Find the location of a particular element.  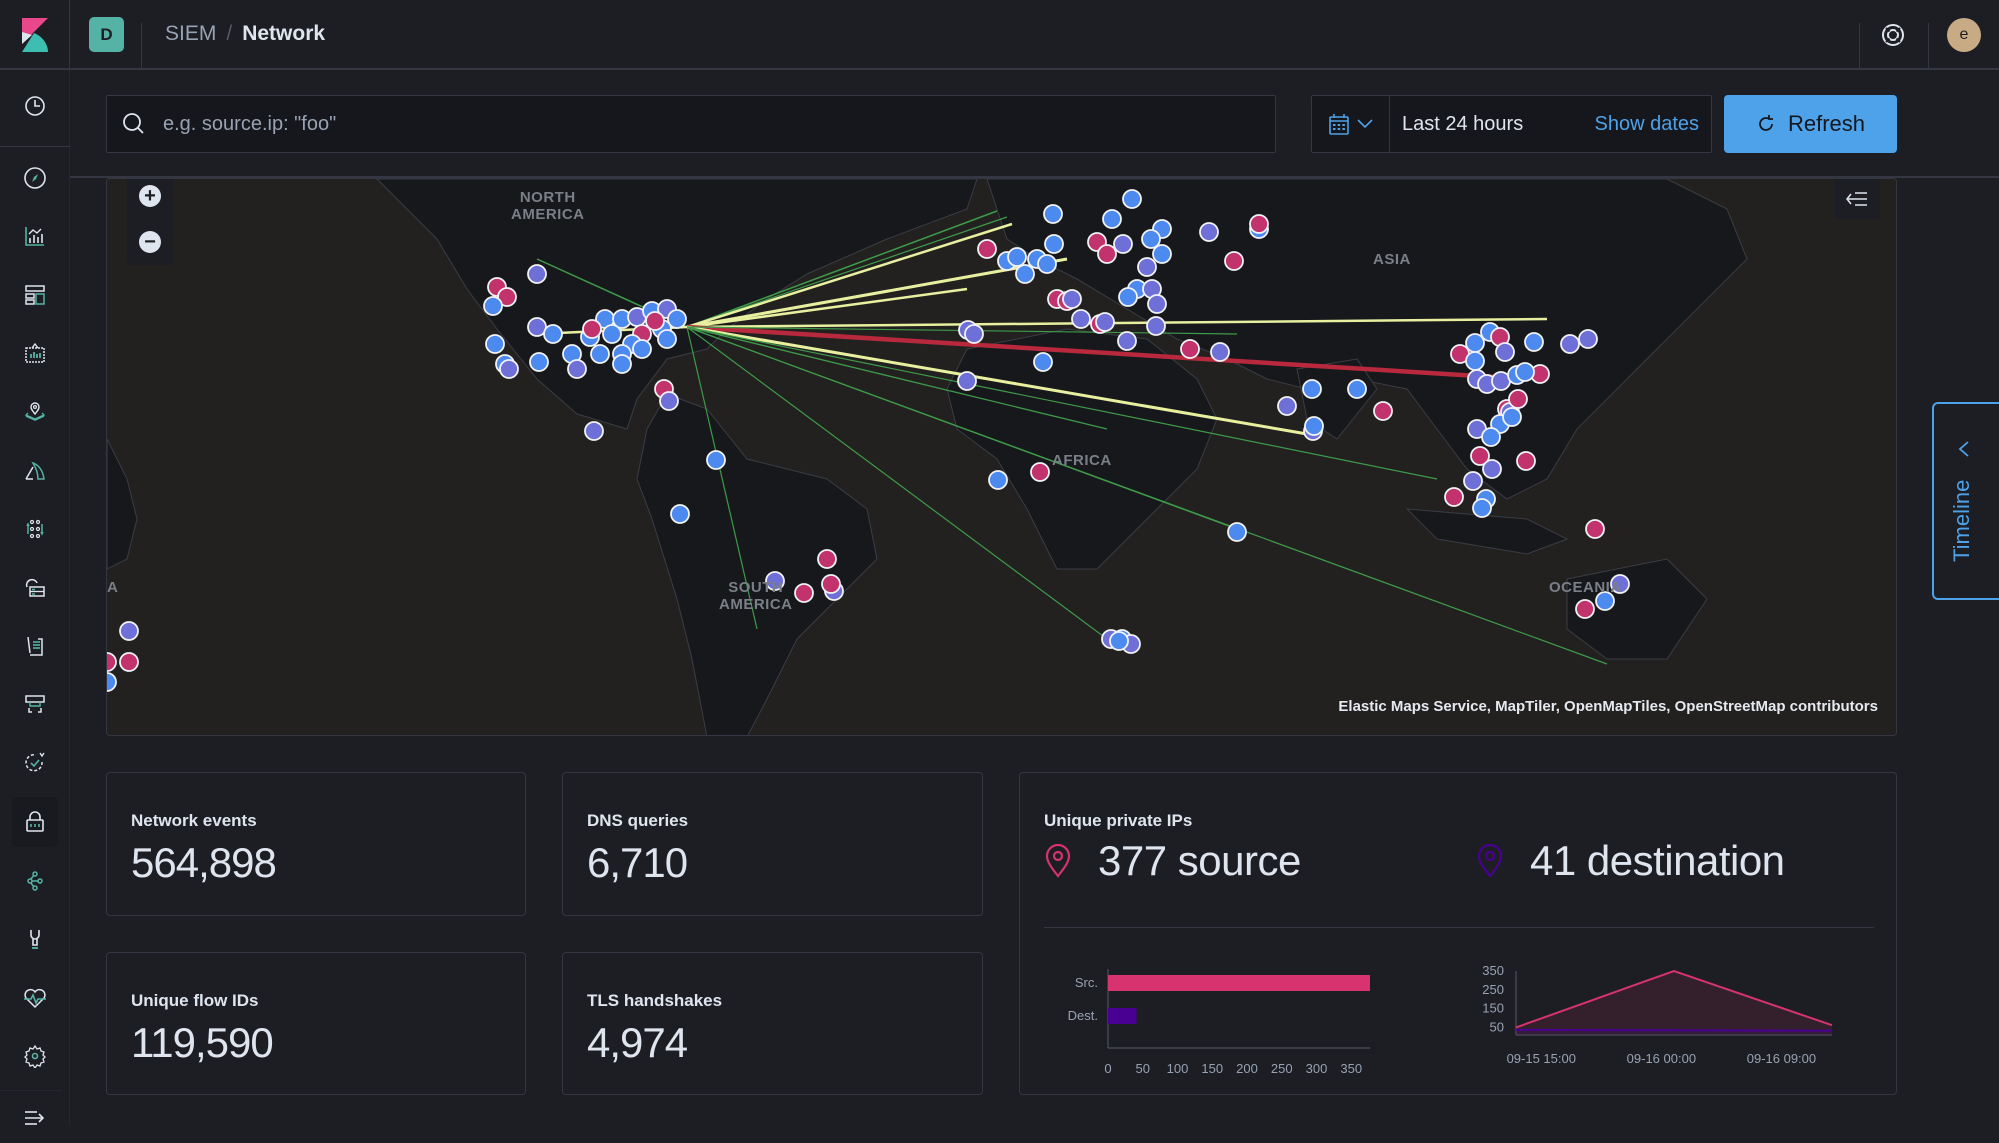

space-initial: D is located at coordinates (106, 34).